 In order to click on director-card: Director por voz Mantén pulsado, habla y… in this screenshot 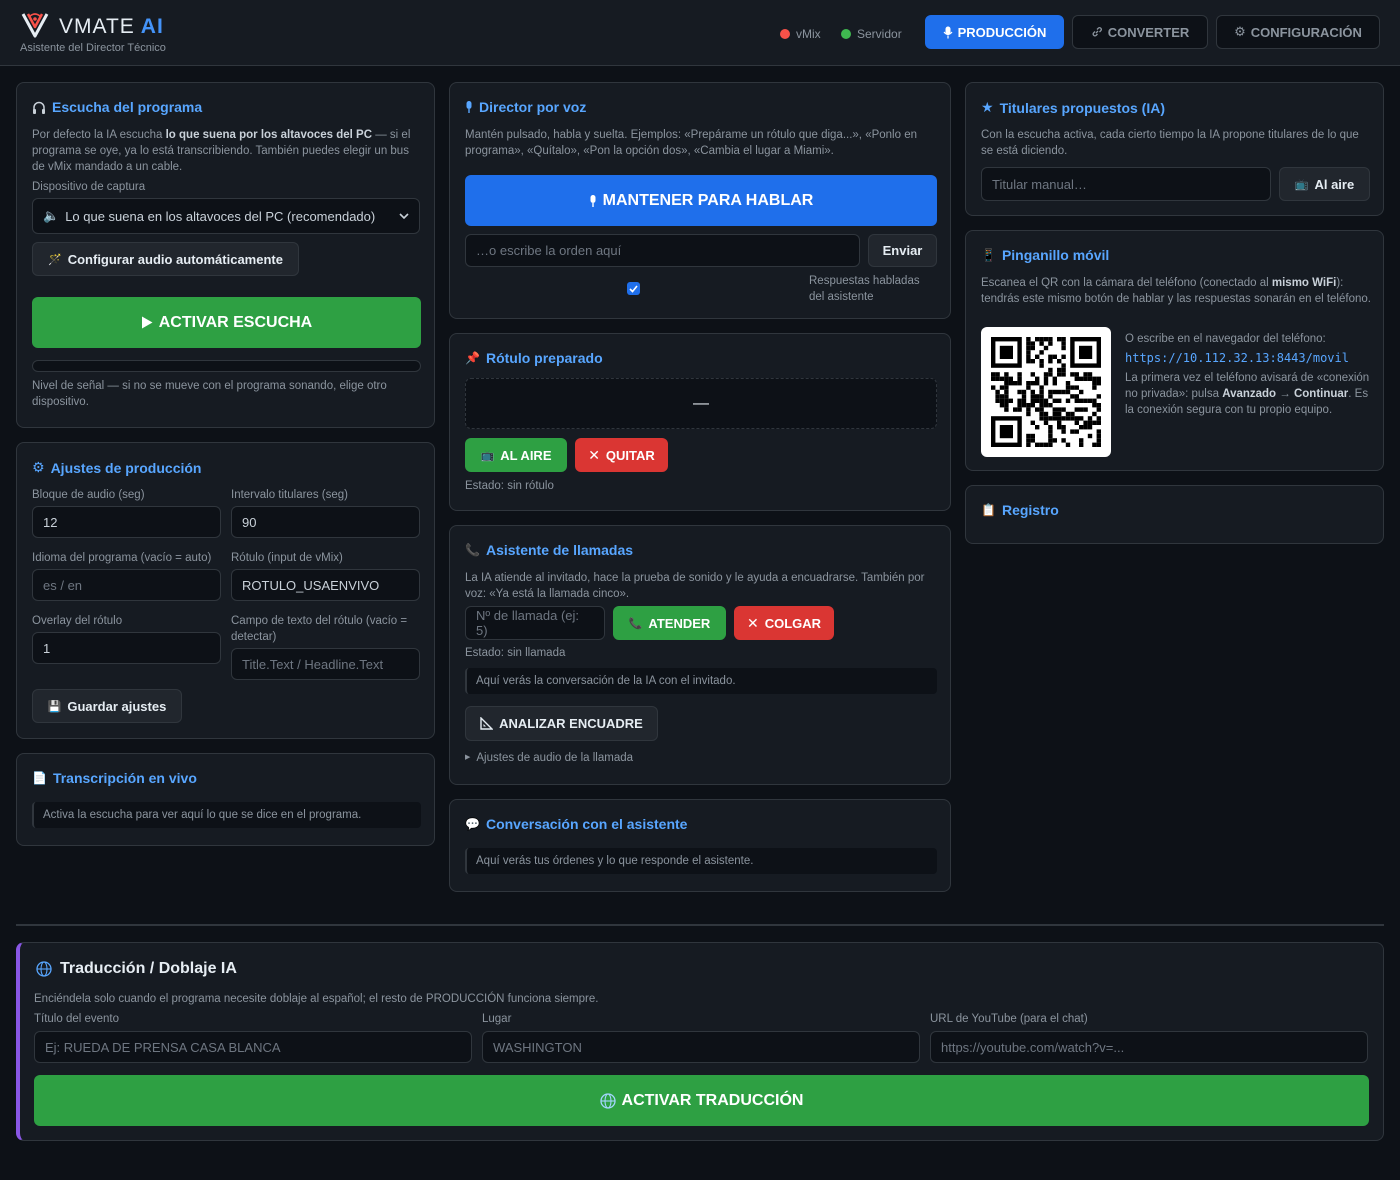, I will do `click(700, 200)`.